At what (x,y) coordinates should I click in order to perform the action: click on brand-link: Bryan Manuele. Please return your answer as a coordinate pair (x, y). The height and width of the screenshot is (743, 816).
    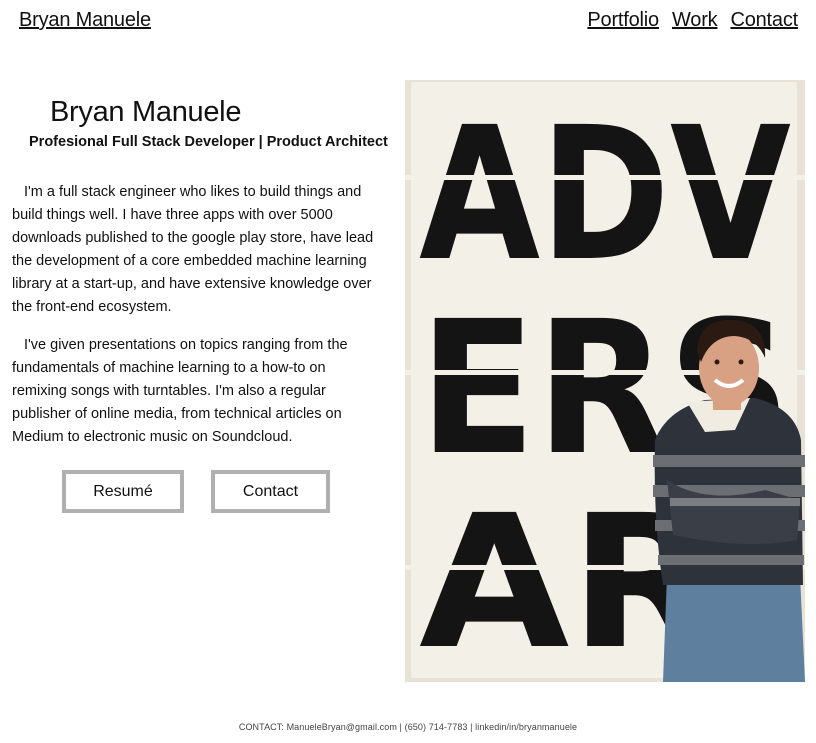
    Looking at the image, I should click on (85, 20).